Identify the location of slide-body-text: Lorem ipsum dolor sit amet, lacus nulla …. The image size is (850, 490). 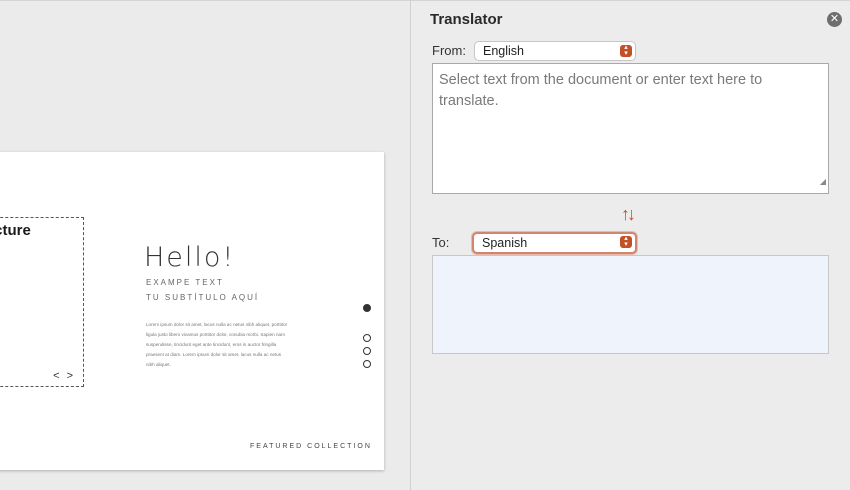
(217, 344).